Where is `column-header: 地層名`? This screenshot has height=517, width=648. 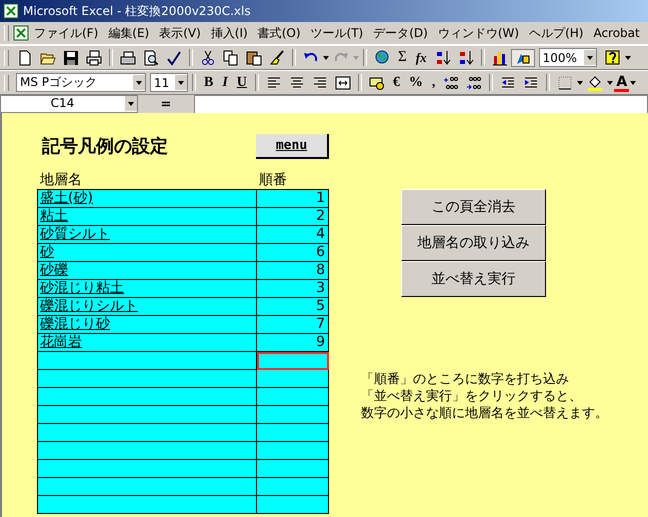 column-header: 地層名 is located at coordinates (61, 180).